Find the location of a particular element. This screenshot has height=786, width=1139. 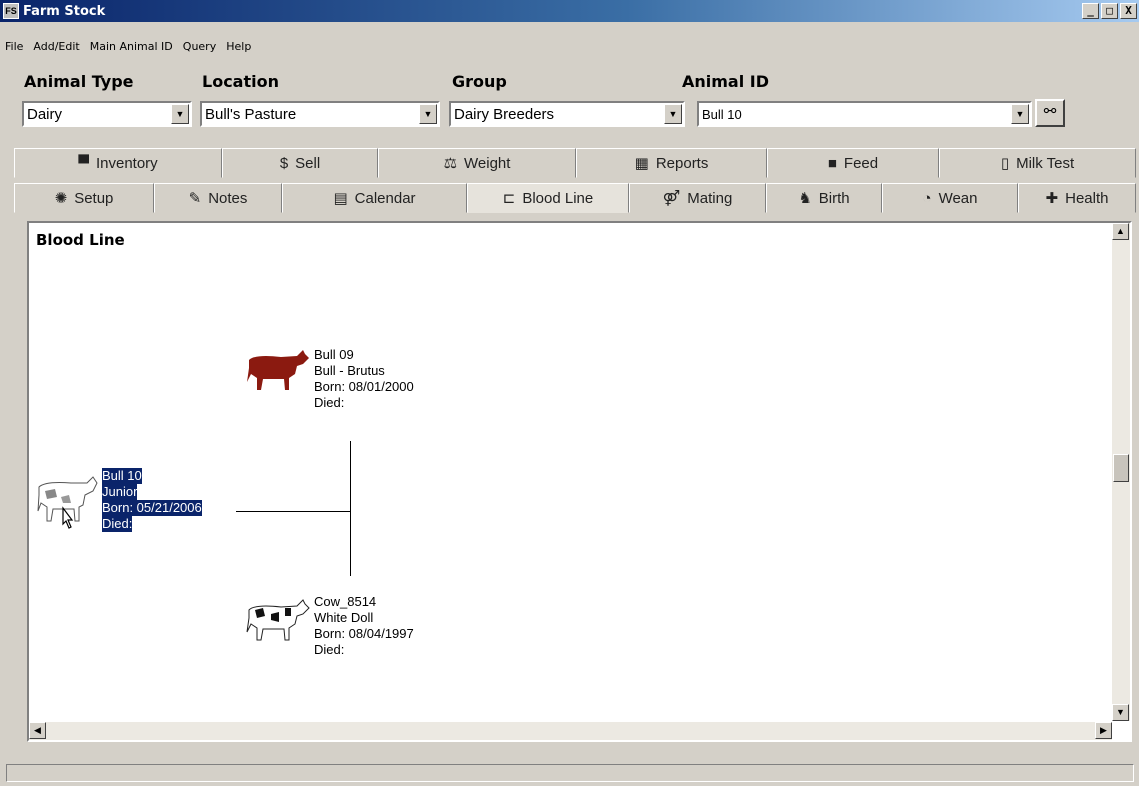

tab-setup: ✺ Setup is located at coordinates (84, 198).